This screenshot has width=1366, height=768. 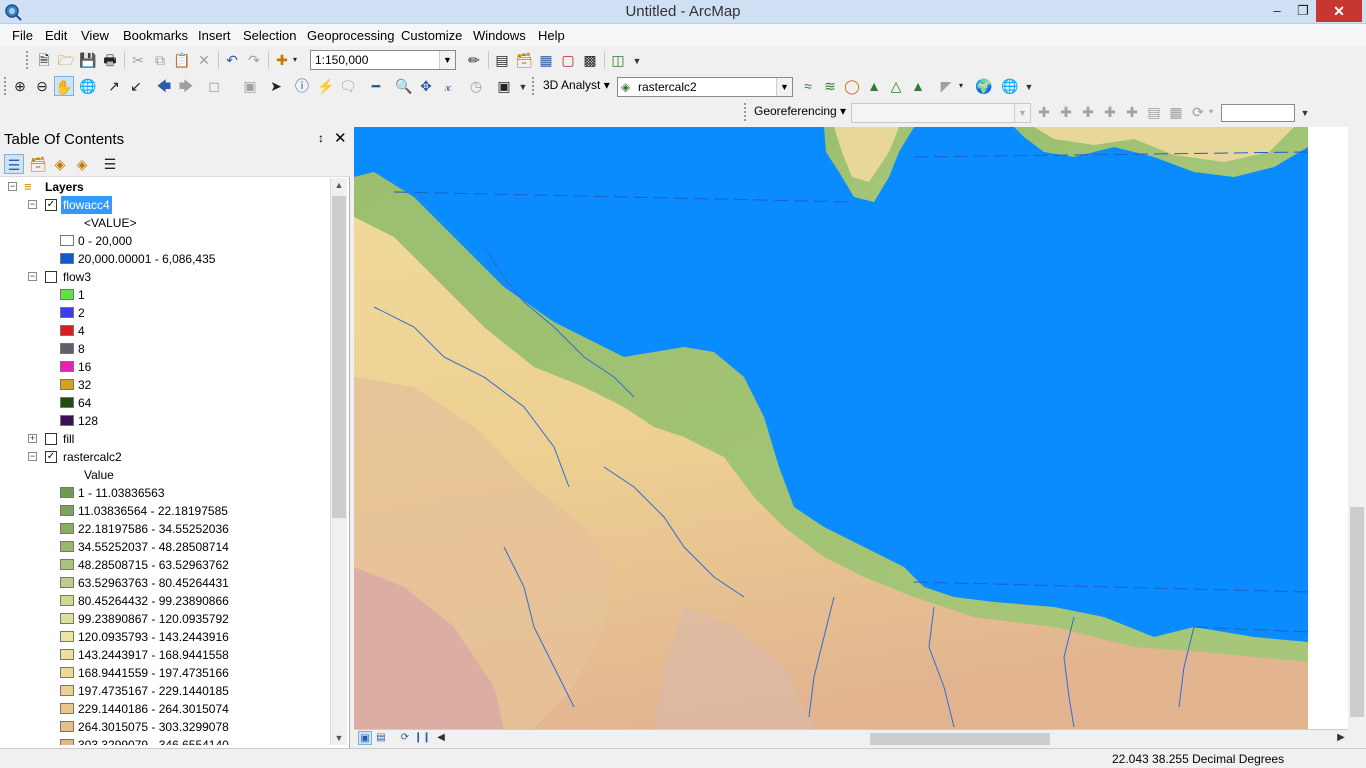 I want to click on arcscene-icon: 🌍, so click(x=984, y=86).